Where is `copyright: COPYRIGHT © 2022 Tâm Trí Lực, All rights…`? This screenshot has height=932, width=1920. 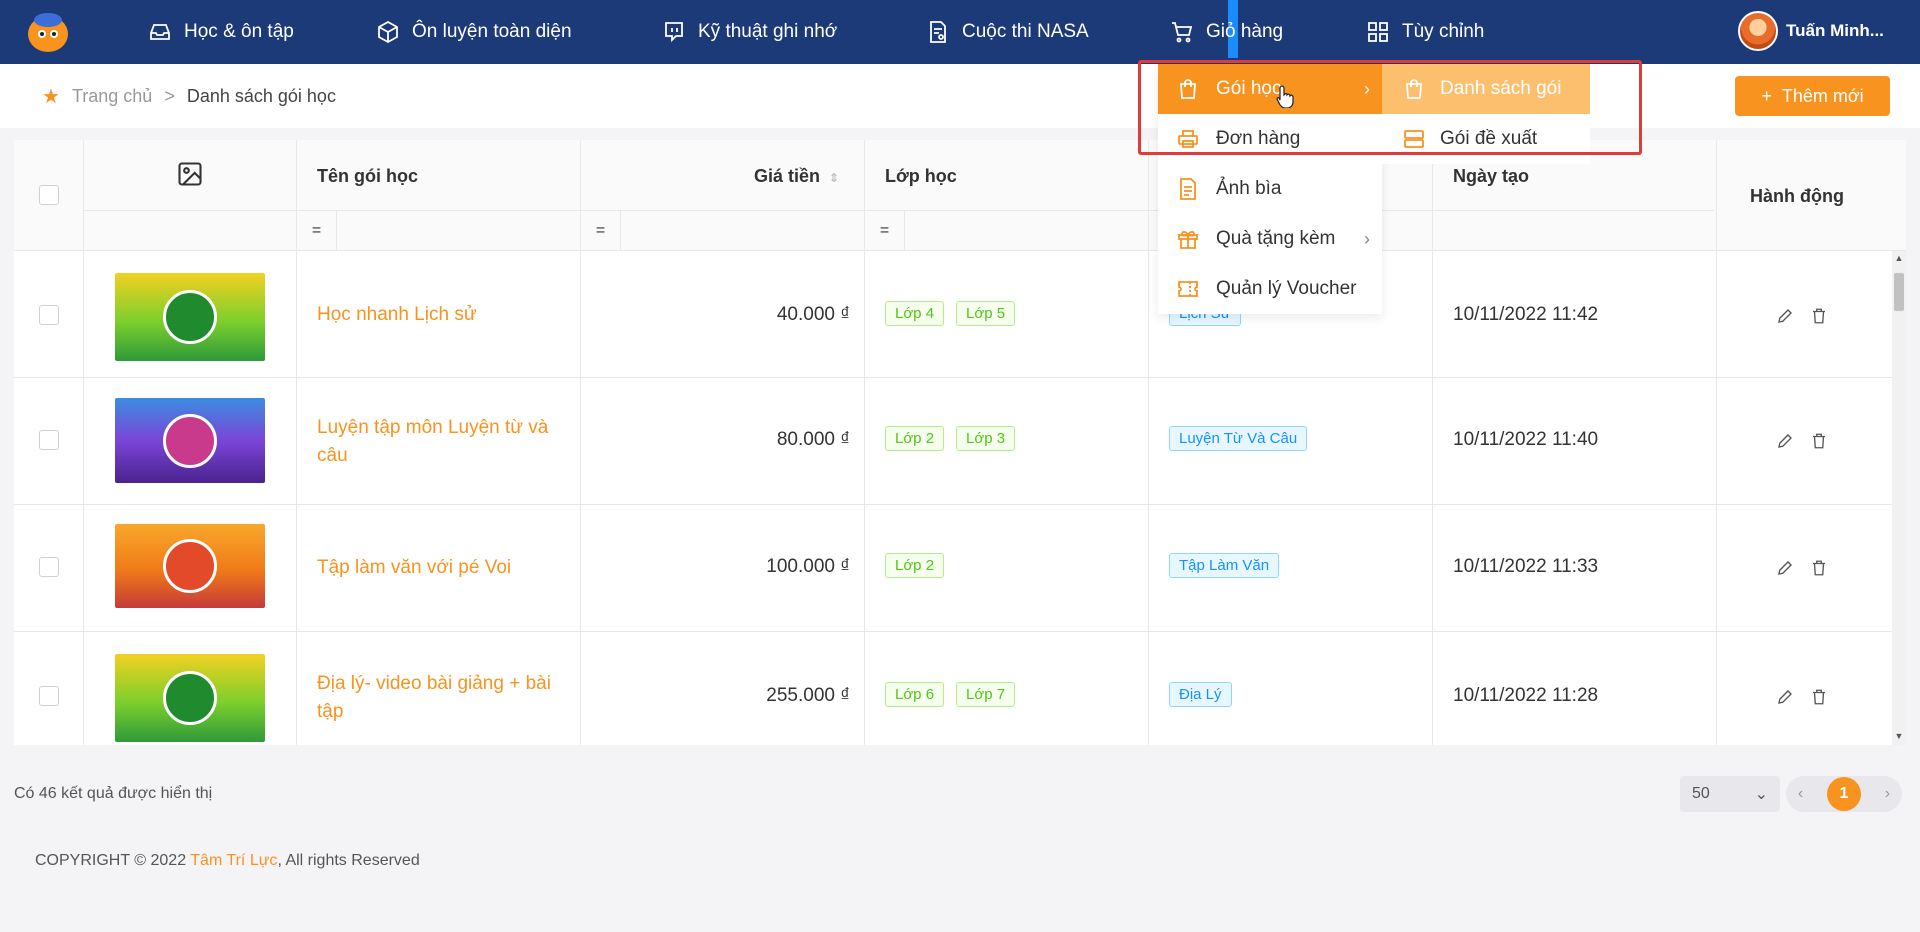
copyright: COPYRIGHT © 2022 Tâm Trí Lực, All rights… is located at coordinates (227, 861).